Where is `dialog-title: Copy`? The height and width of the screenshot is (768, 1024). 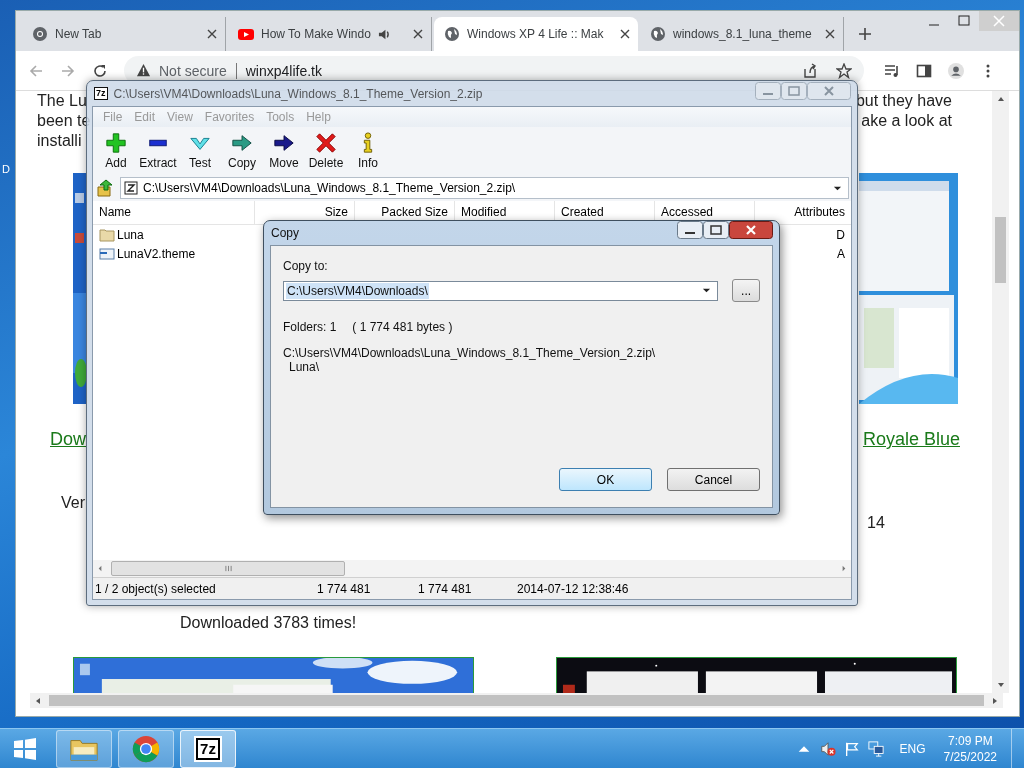
dialog-title: Copy is located at coordinates (285, 233).